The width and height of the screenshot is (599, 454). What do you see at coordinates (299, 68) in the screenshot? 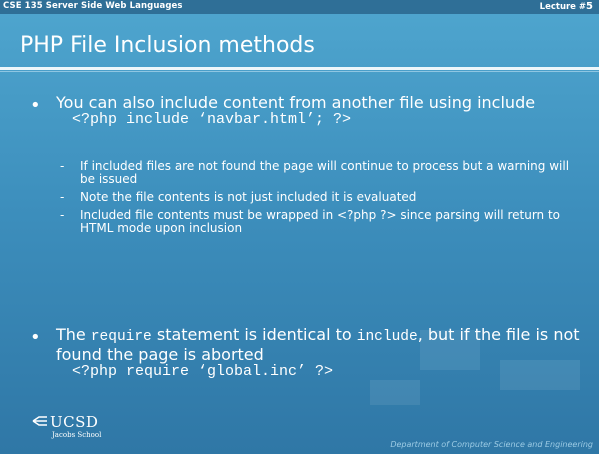
I see `title-underline` at bounding box center [299, 68].